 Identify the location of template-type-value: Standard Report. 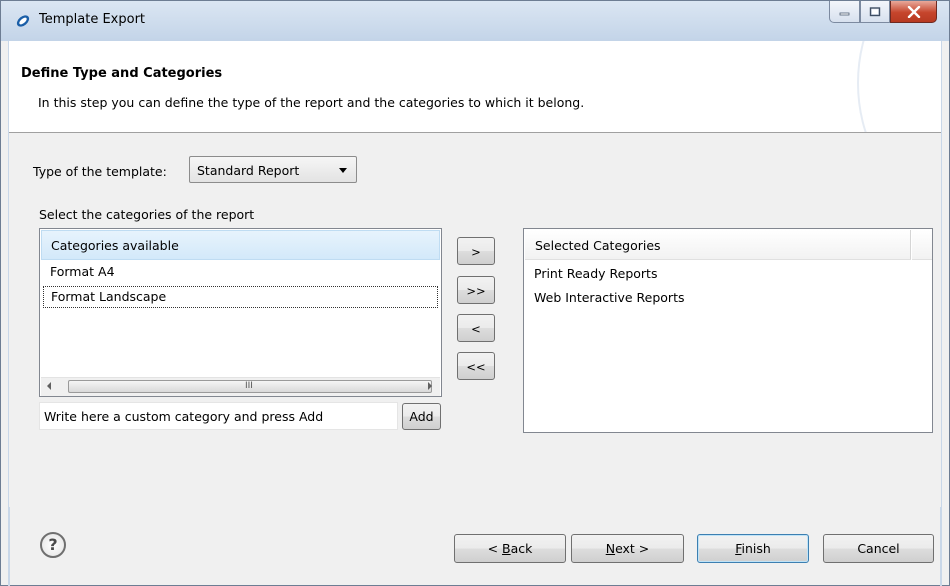
(248, 170).